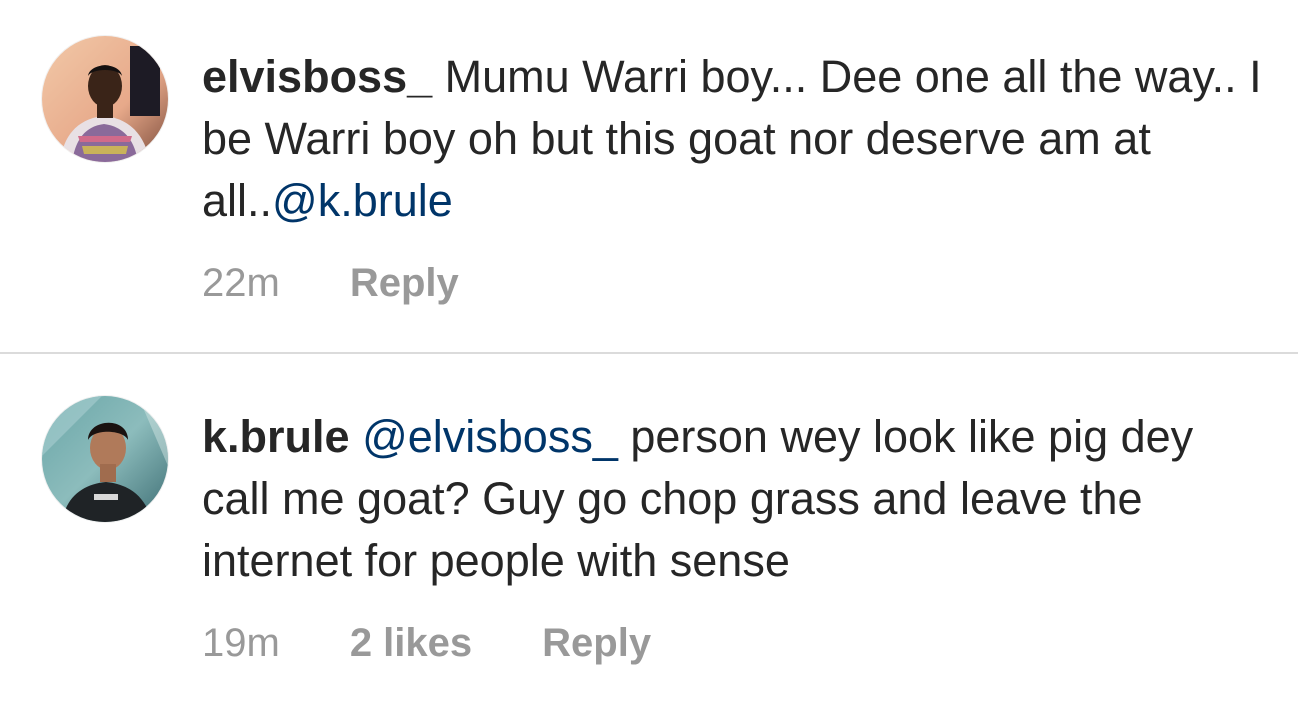 This screenshot has height=710, width=1298. I want to click on comment-username: elvisboss_, so click(317, 76).